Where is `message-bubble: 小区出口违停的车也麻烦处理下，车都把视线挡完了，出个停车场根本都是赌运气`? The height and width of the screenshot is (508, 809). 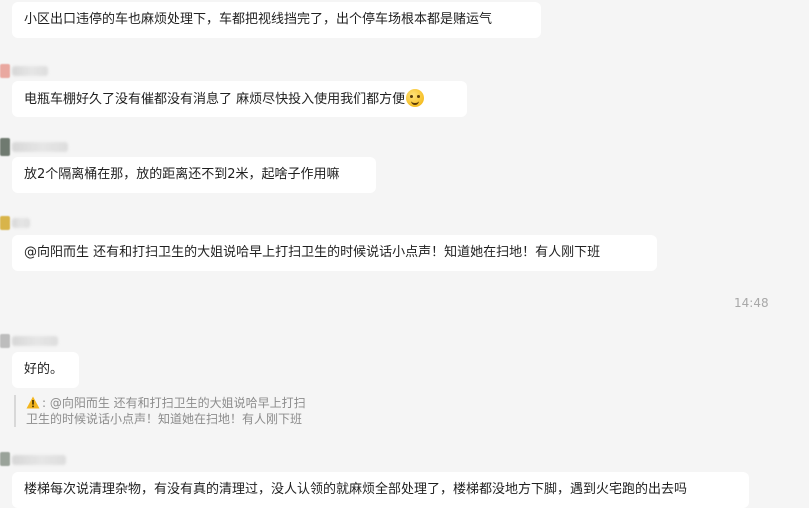
message-bubble: 小区出口违停的车也麻烦处理下，车都把视线挡完了，出个停车场根本都是赌运气 is located at coordinates (276, 20).